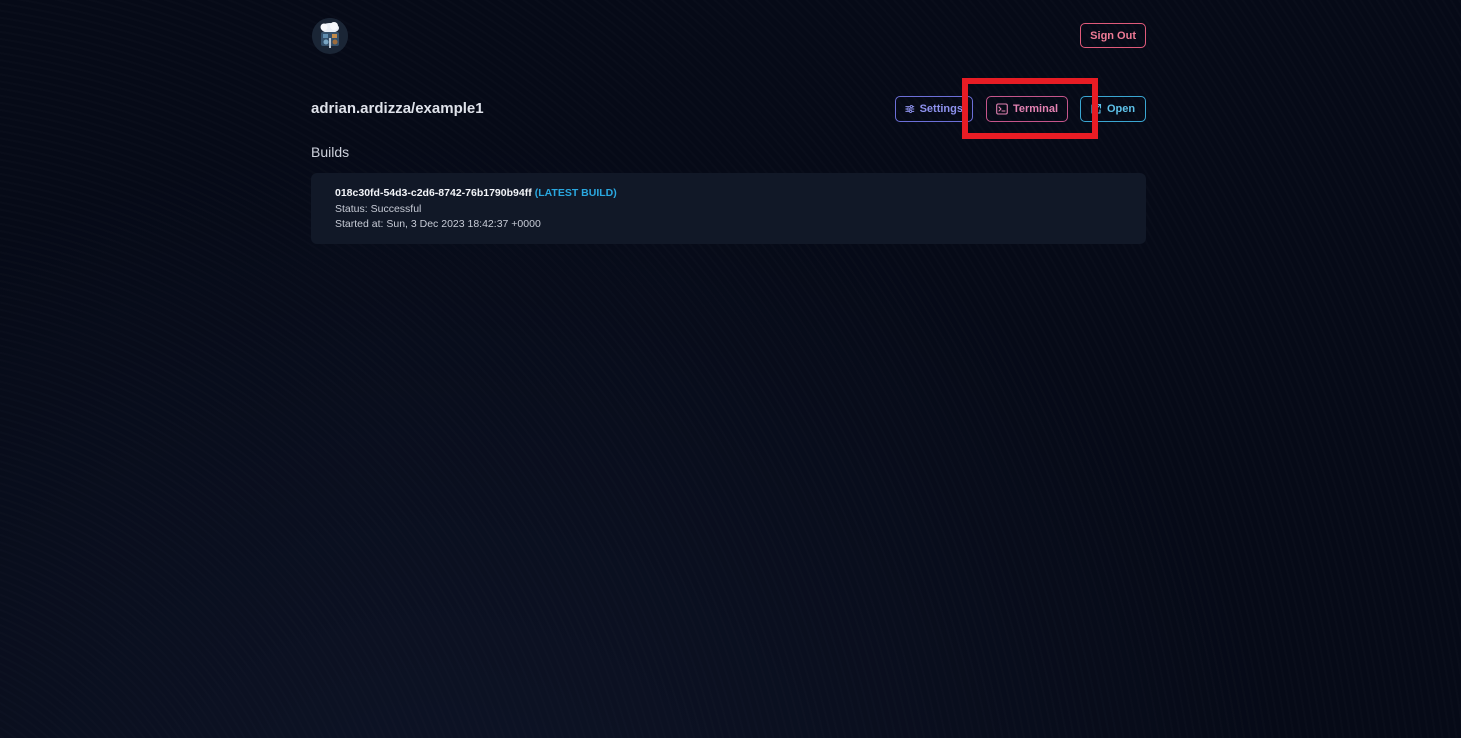  What do you see at coordinates (910, 109) in the screenshot?
I see `sliders-icon` at bounding box center [910, 109].